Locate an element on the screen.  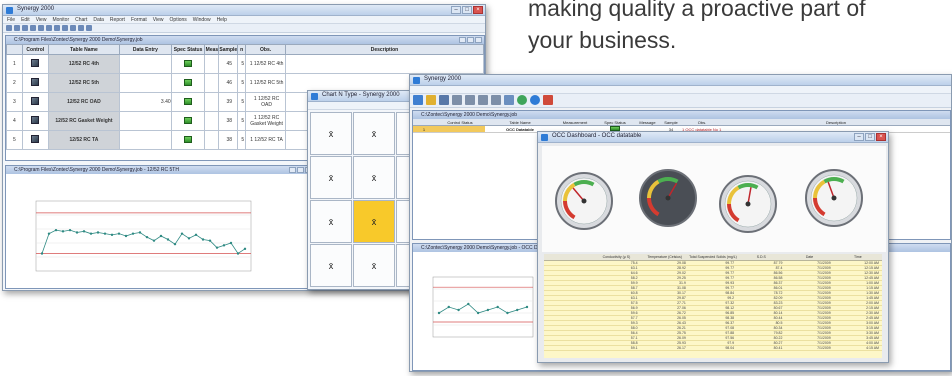
col-header-2: Table Name is located at coordinates (84, 49).